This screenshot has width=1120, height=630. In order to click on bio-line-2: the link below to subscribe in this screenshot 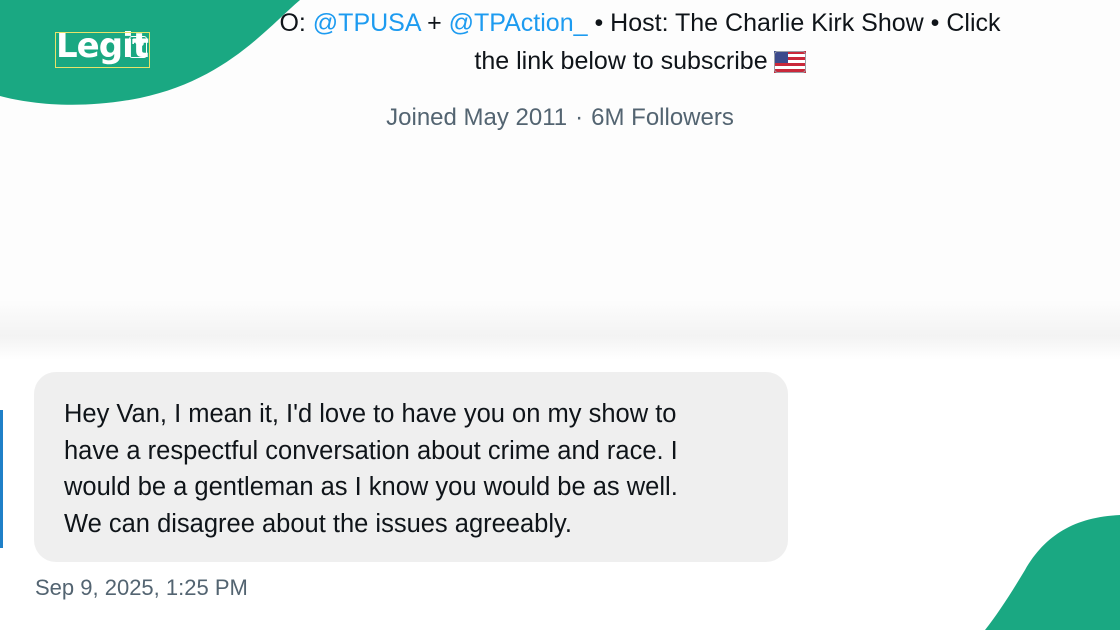, I will do `click(640, 63)`.